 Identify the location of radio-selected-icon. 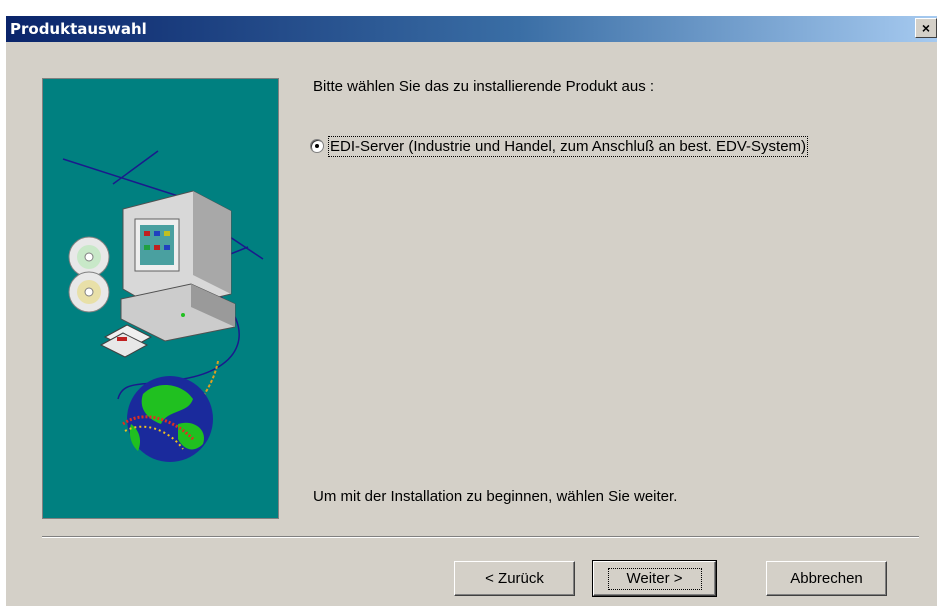
(317, 146).